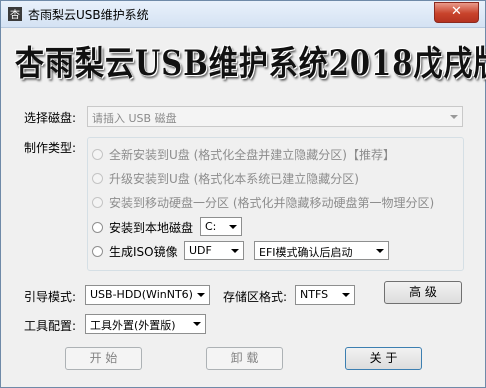 The height and width of the screenshot is (388, 486). Describe the element at coordinates (133, 325) in the screenshot. I see `tool-config-value: 工具外置(外置版)` at that location.